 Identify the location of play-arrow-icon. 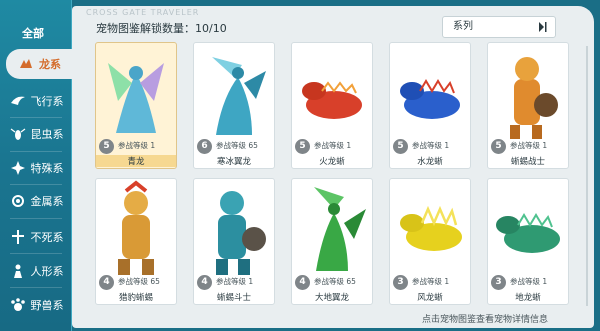
(543, 27).